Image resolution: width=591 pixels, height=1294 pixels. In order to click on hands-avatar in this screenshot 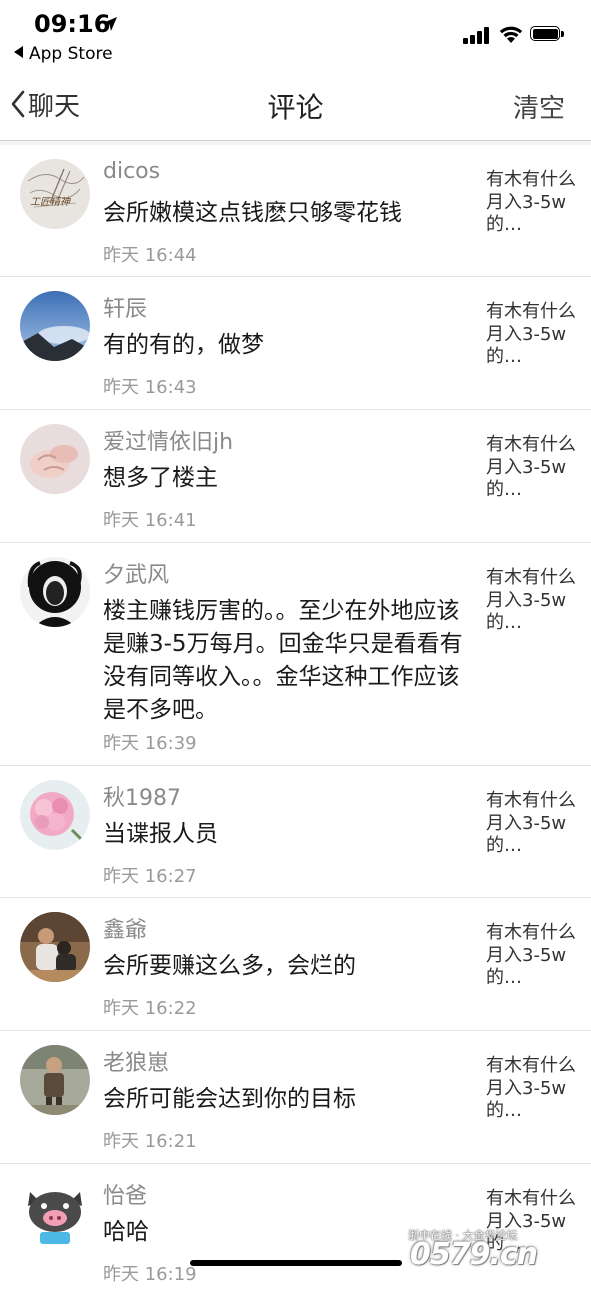, I will do `click(55, 459)`.